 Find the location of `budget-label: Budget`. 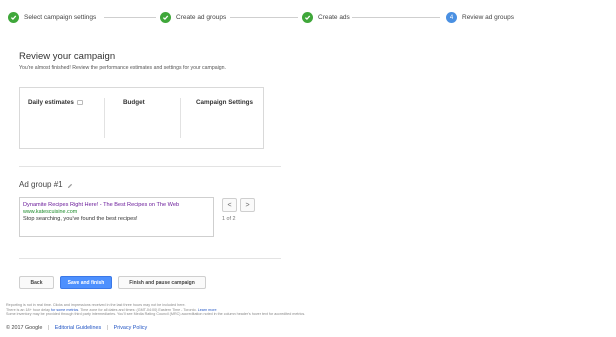

budget-label: Budget is located at coordinates (134, 102).